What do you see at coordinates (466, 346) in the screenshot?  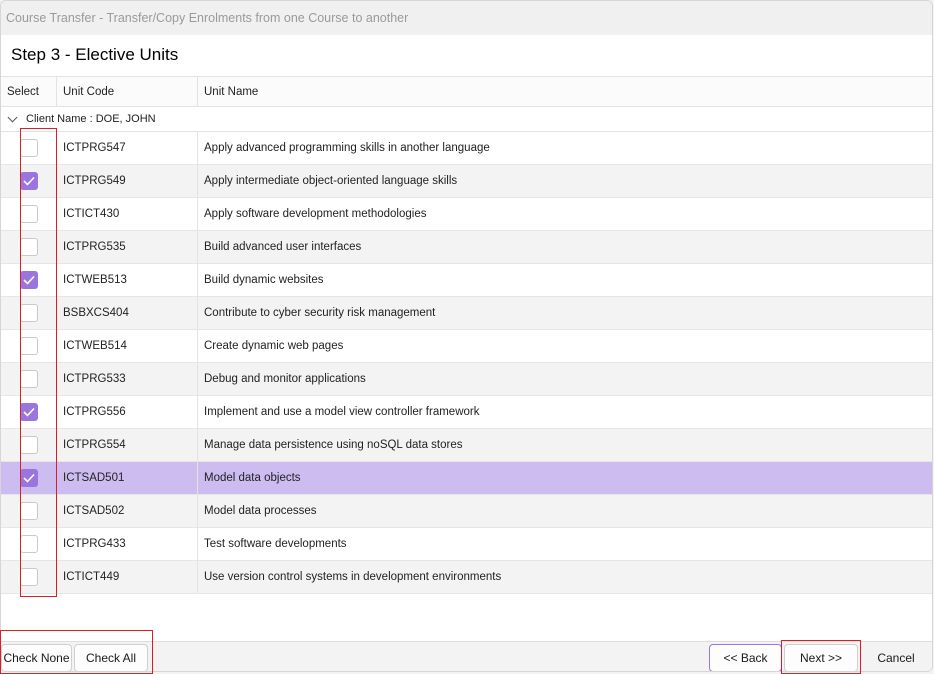 I see `table-row: ICTWEB514 Create dynamic web pages` at bounding box center [466, 346].